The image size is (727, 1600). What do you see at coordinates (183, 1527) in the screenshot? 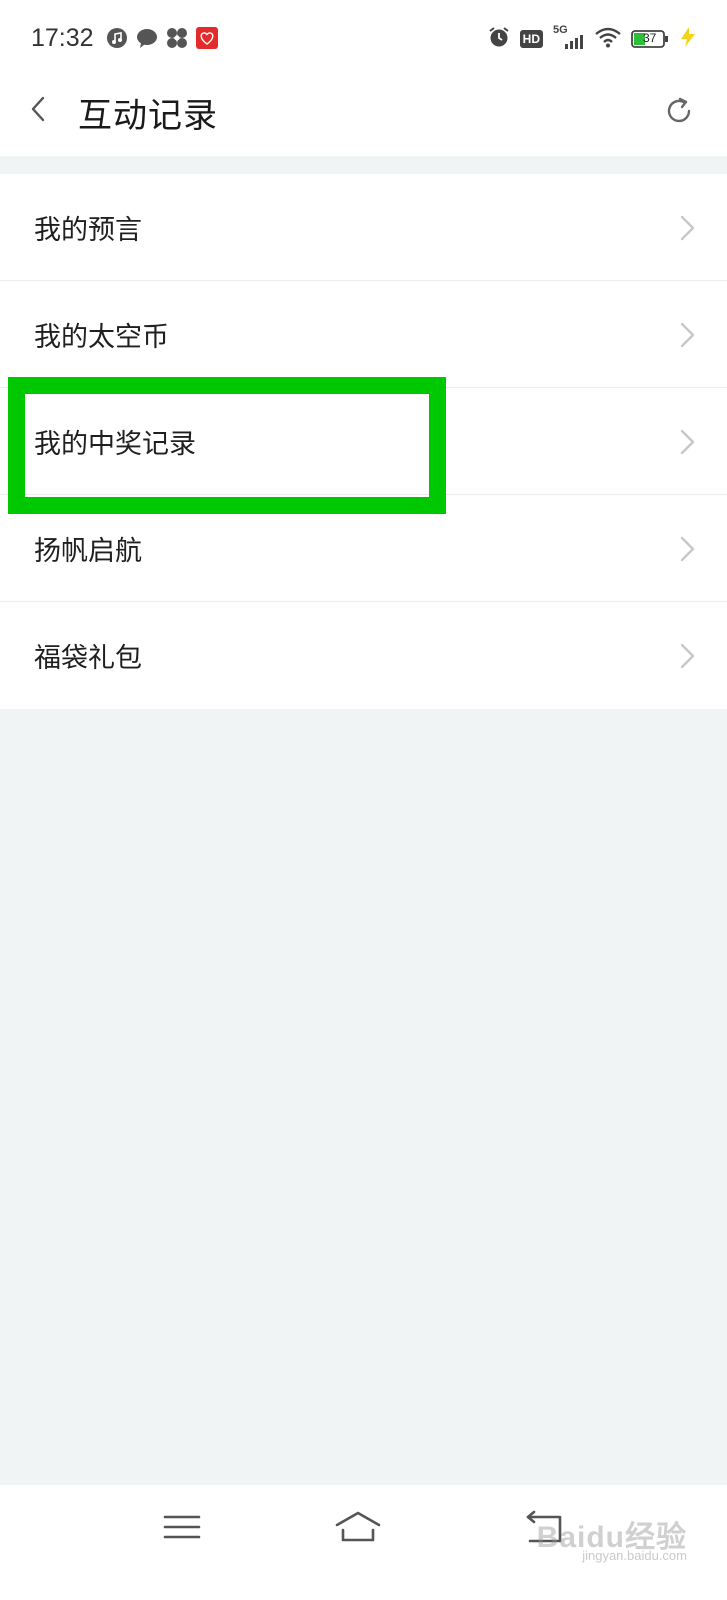
I see `hamburger-icon` at bounding box center [183, 1527].